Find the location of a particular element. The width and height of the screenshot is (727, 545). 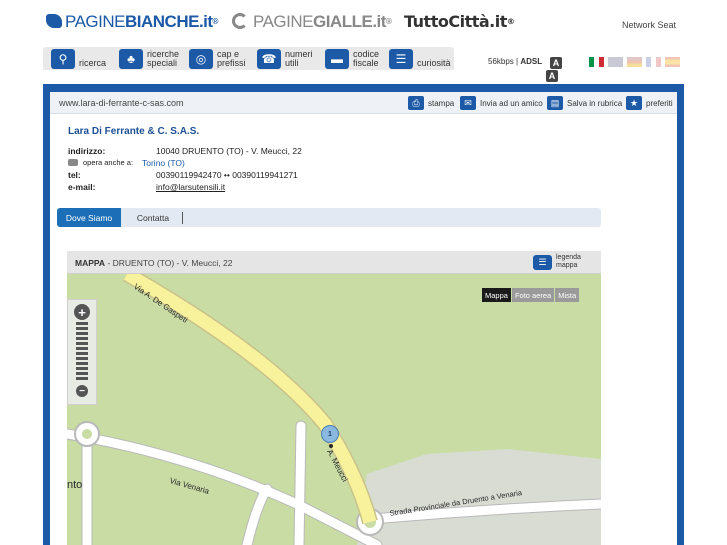

place-label-partial: nto is located at coordinates (75, 485).